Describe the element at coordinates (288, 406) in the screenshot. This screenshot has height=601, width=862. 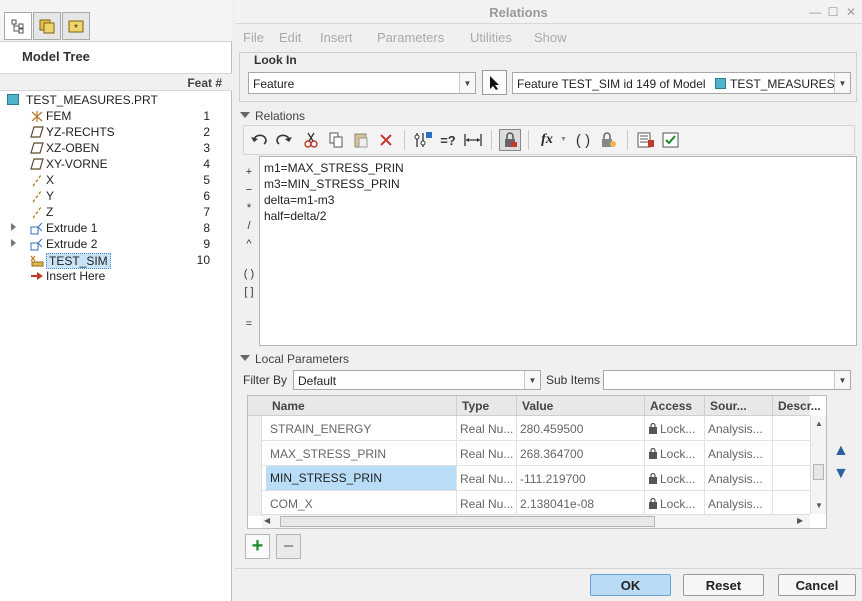
I see `name-column-header: Name` at that location.